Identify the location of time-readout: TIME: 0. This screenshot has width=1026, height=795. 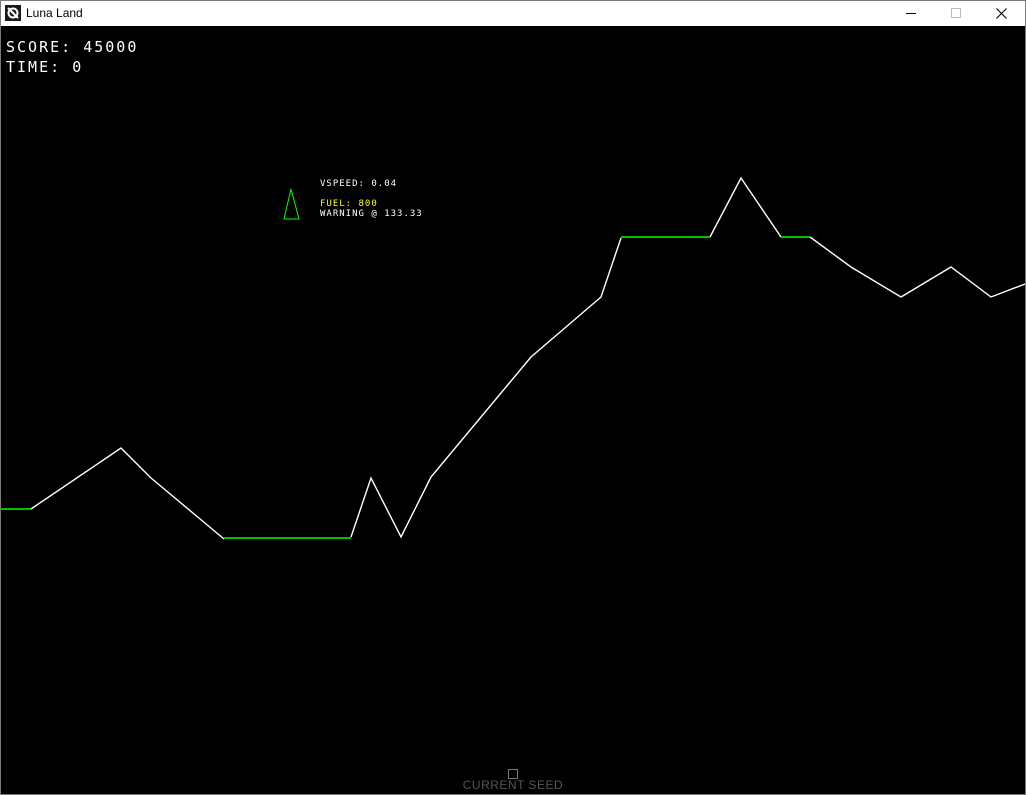
(44, 67).